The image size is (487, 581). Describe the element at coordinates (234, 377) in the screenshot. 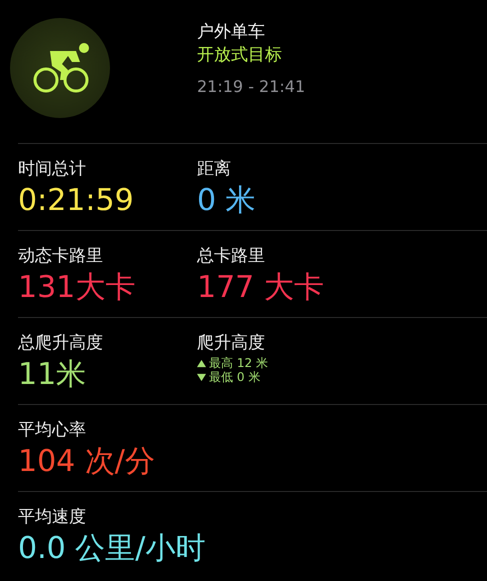

I see `range-value: 最低 0 米` at that location.